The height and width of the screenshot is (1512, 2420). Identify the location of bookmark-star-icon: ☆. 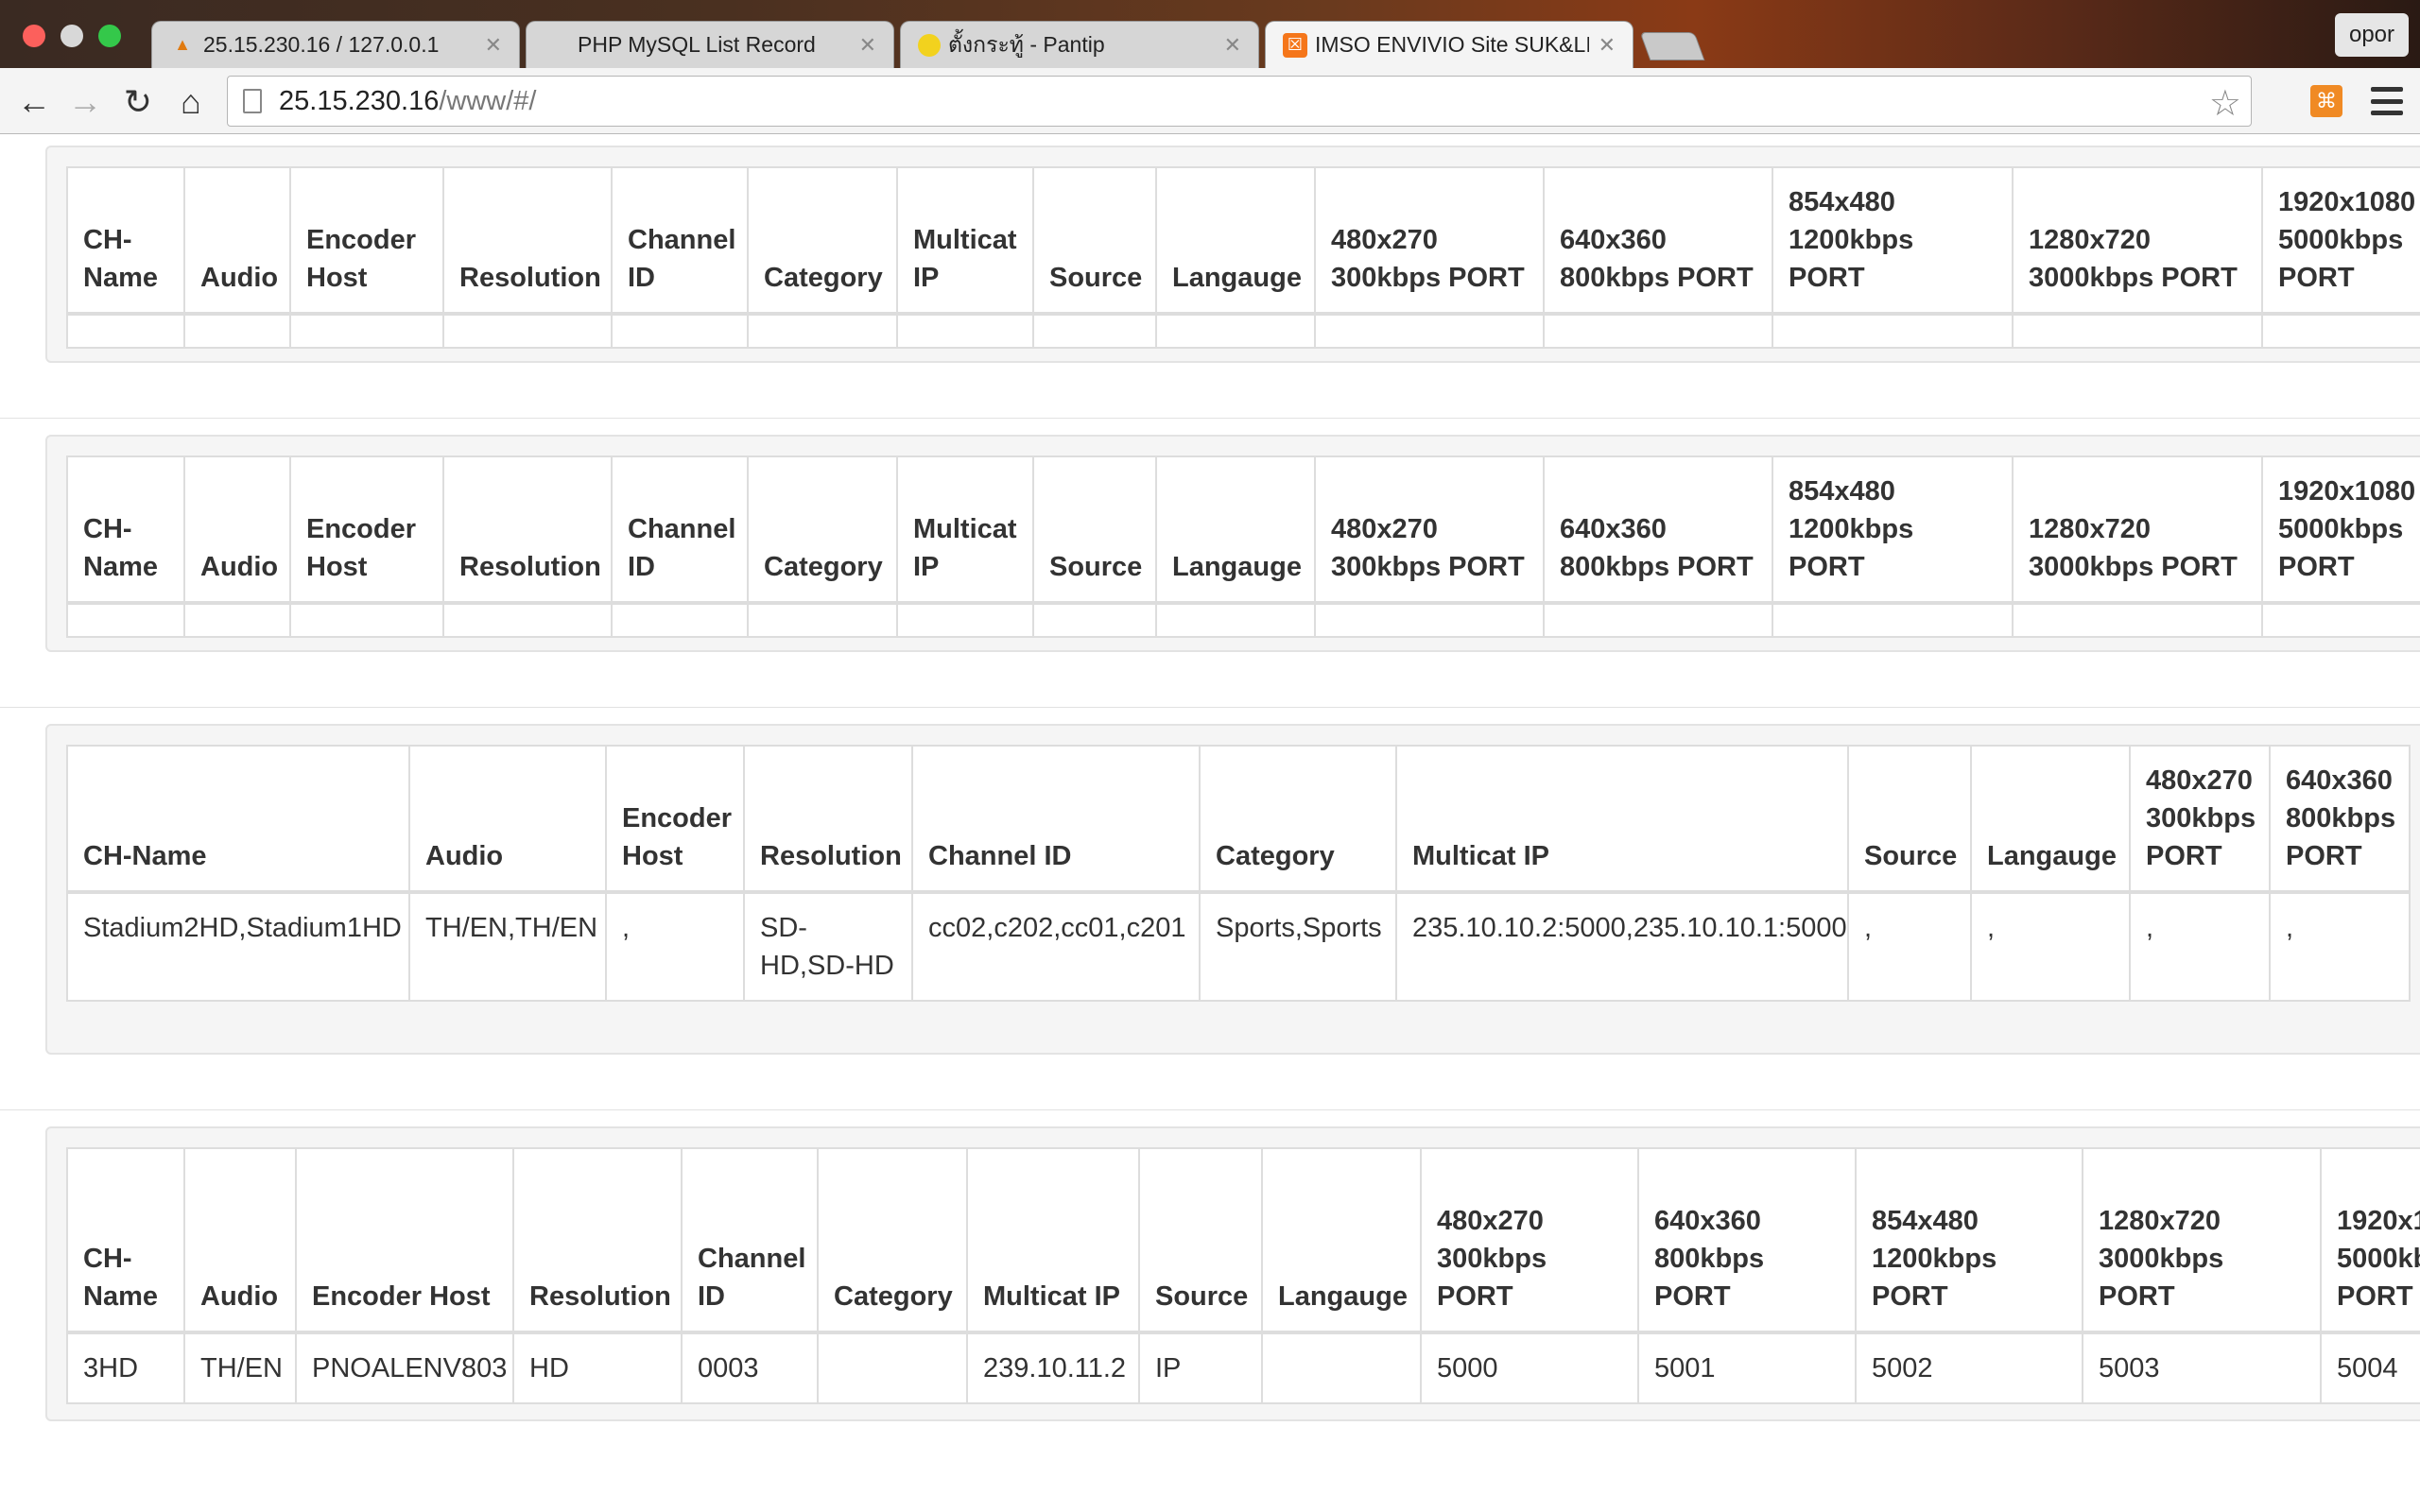
(2225, 103).